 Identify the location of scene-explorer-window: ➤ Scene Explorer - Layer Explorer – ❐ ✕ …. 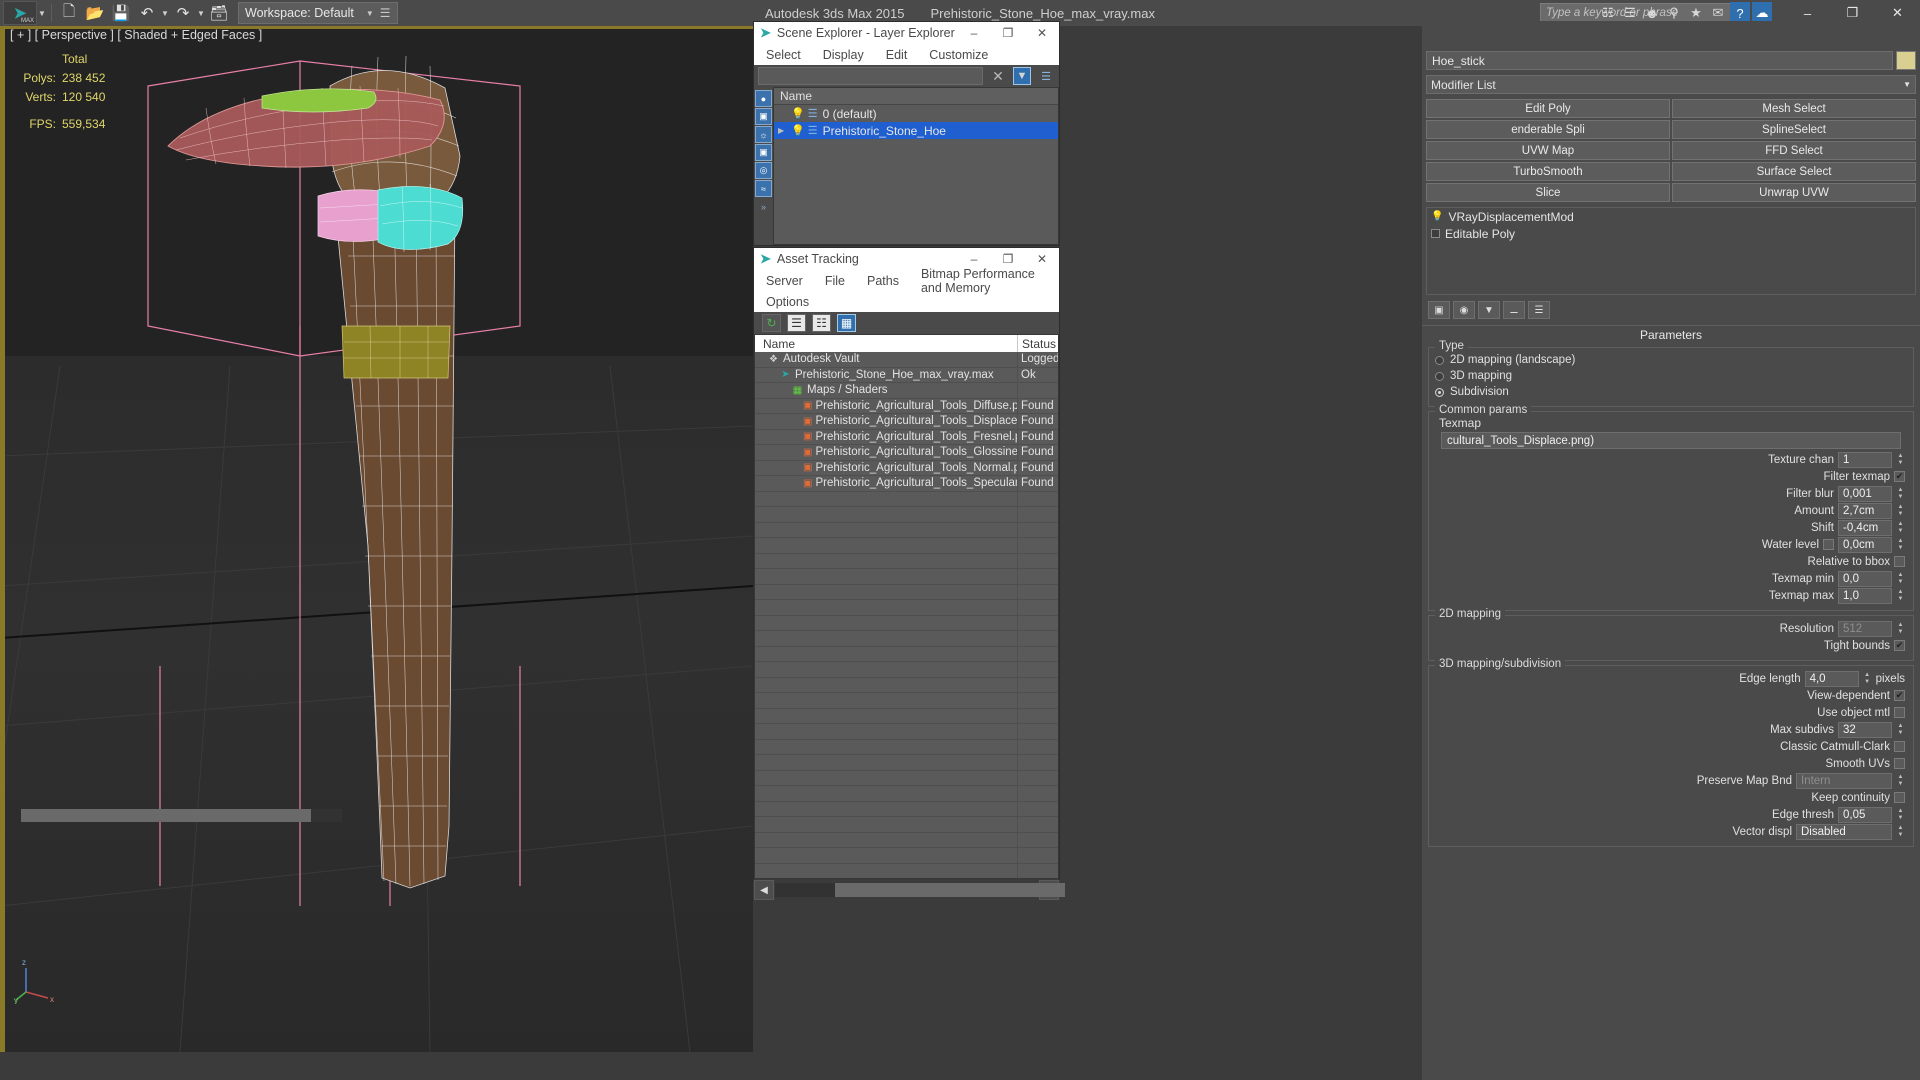
(906, 143).